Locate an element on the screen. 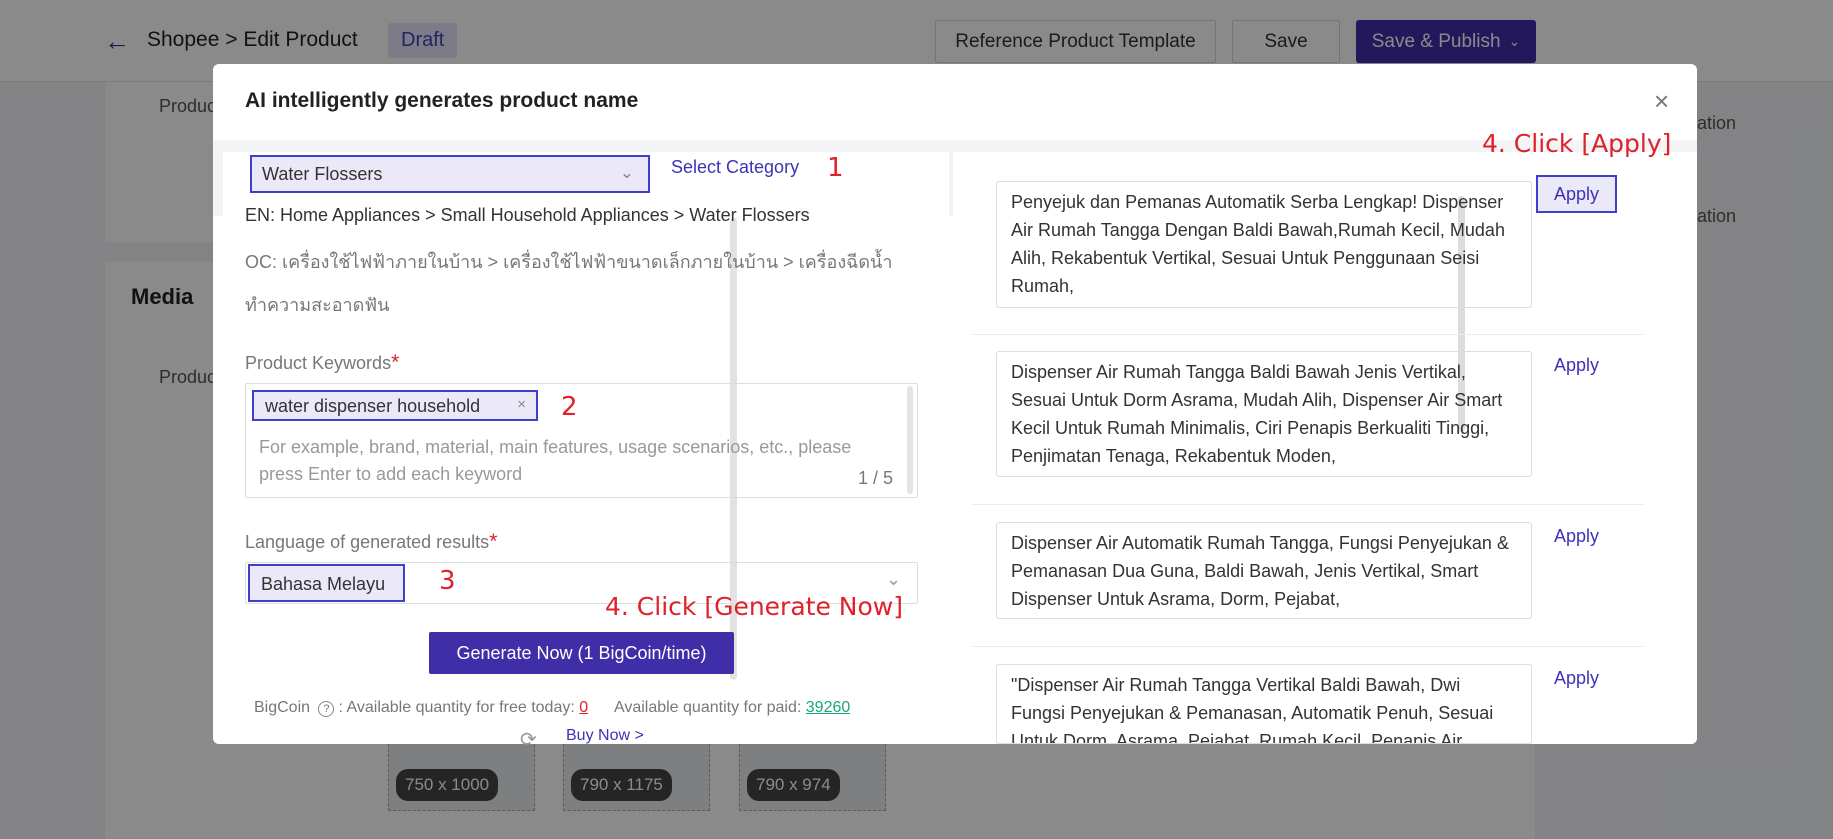  keywords-label-text: Product Keywords is located at coordinates (318, 363).